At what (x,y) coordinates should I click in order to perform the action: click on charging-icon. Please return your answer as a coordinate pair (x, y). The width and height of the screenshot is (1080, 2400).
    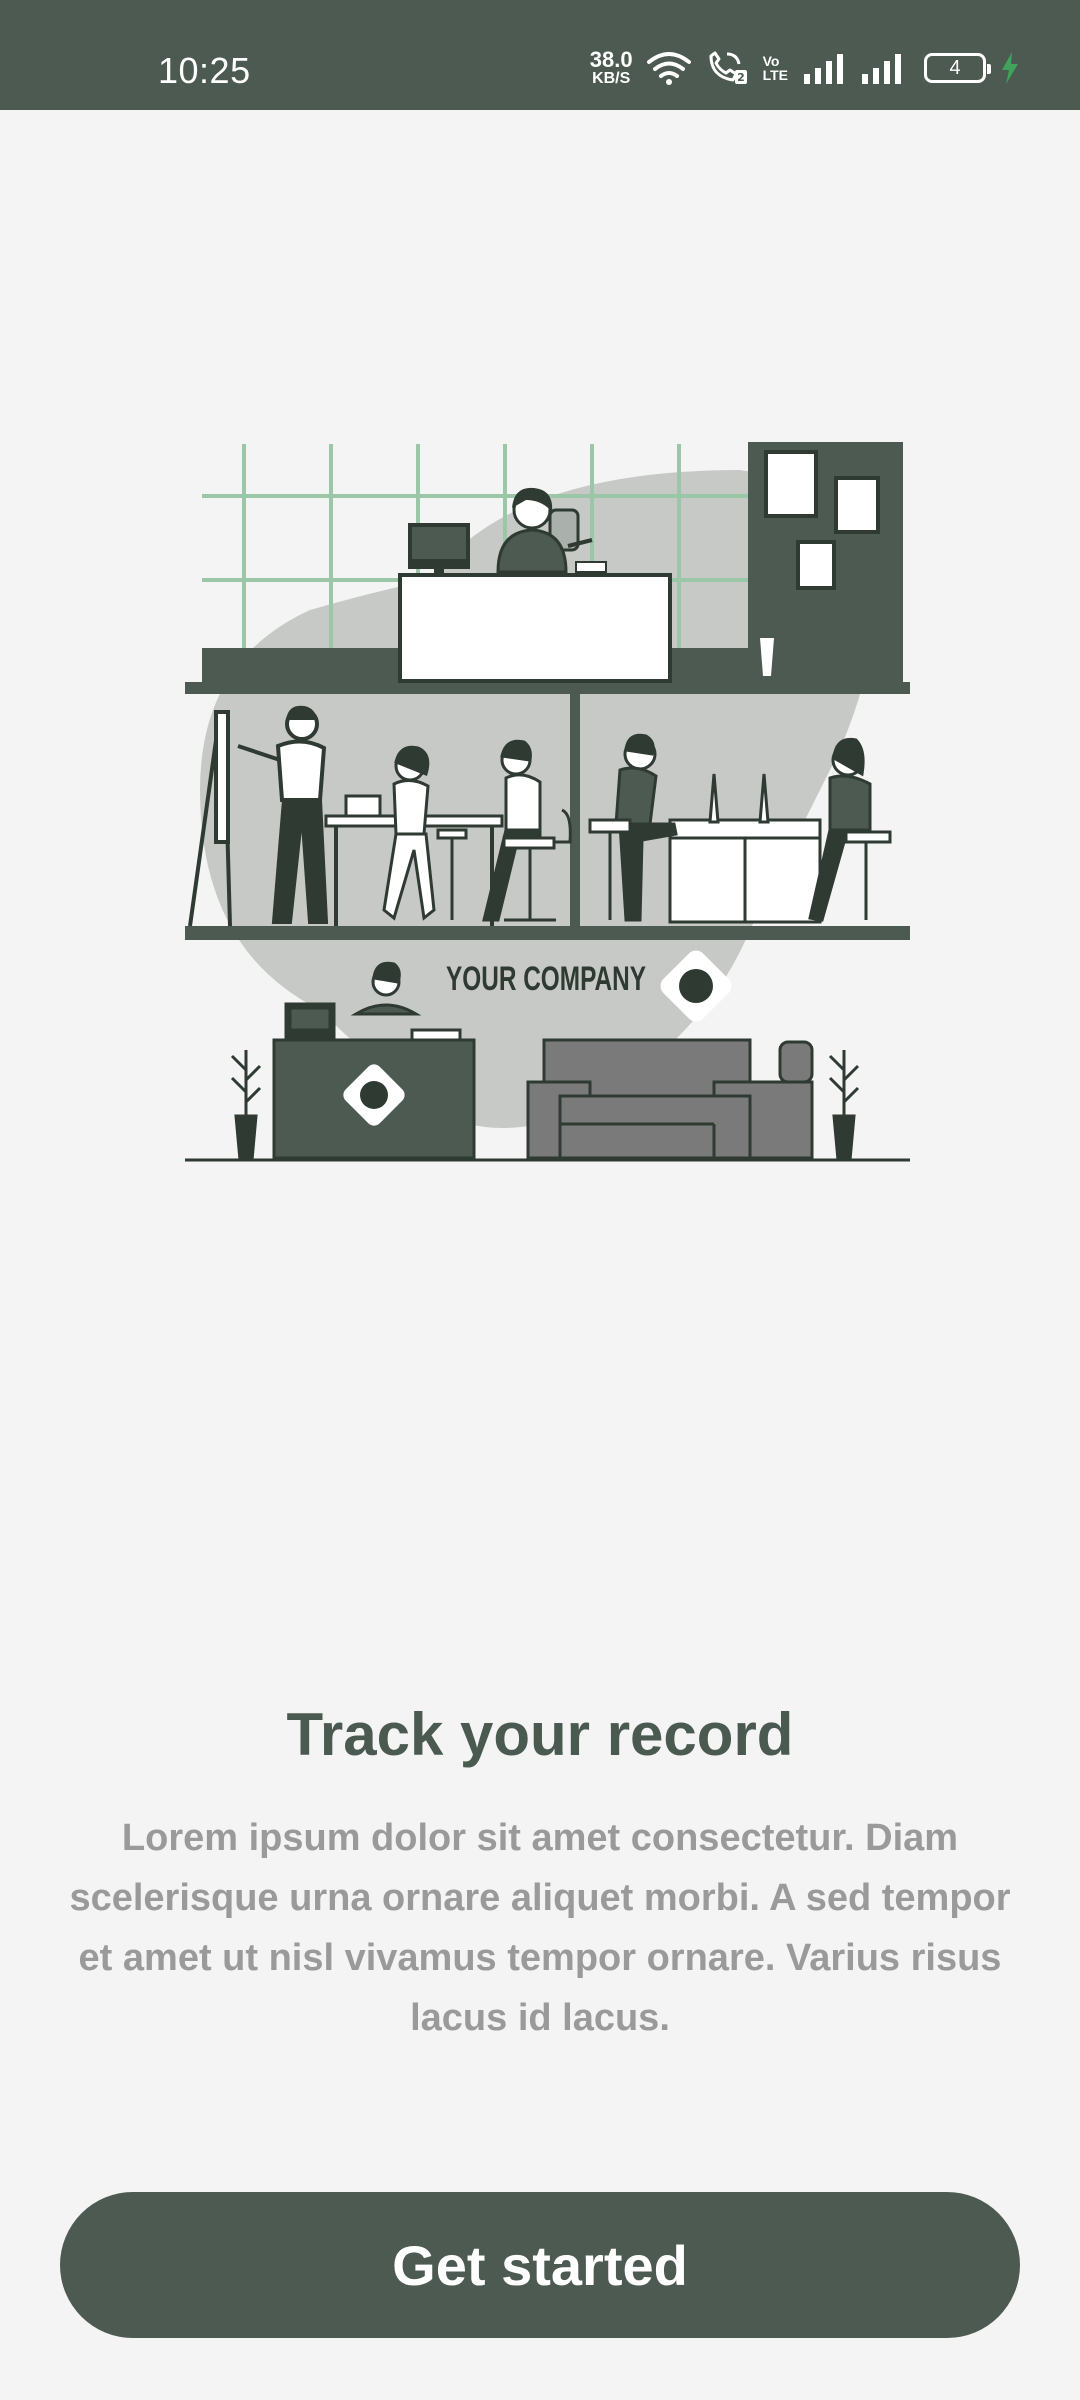
    Looking at the image, I should click on (1010, 68).